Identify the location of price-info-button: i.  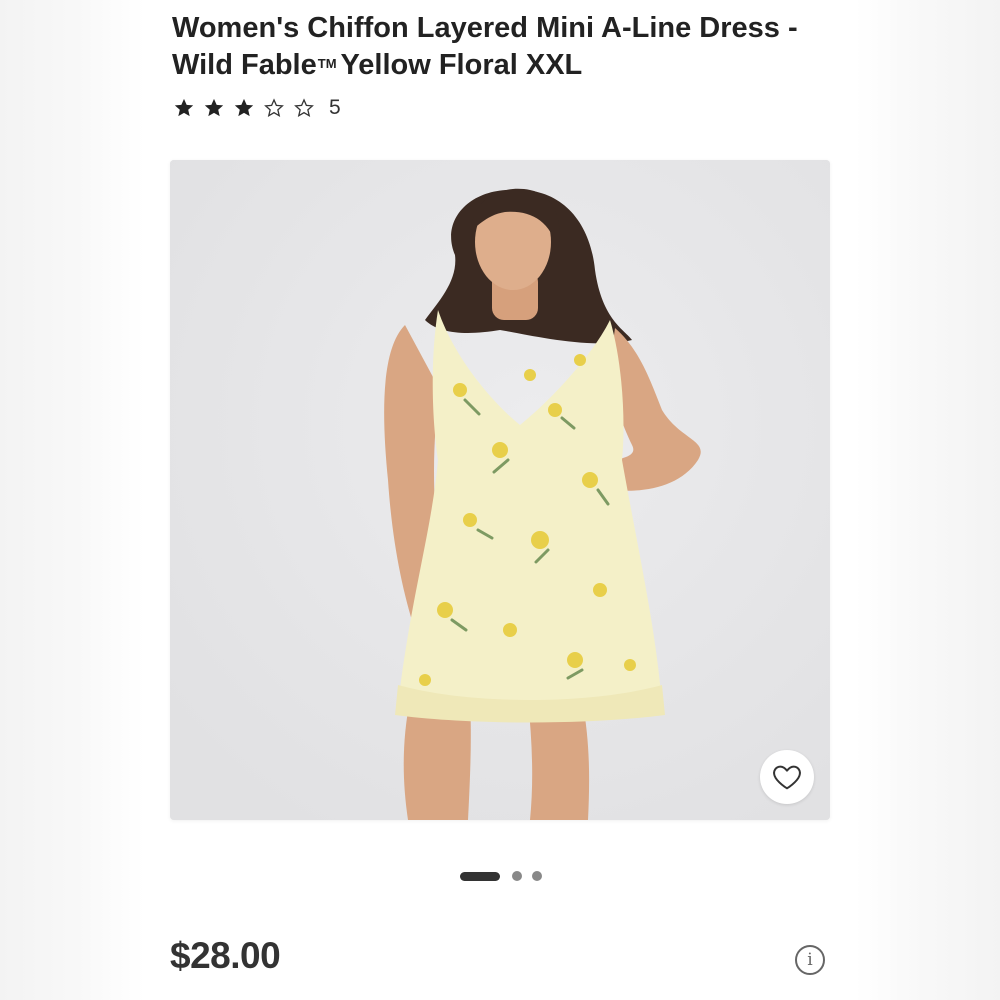
(810, 960).